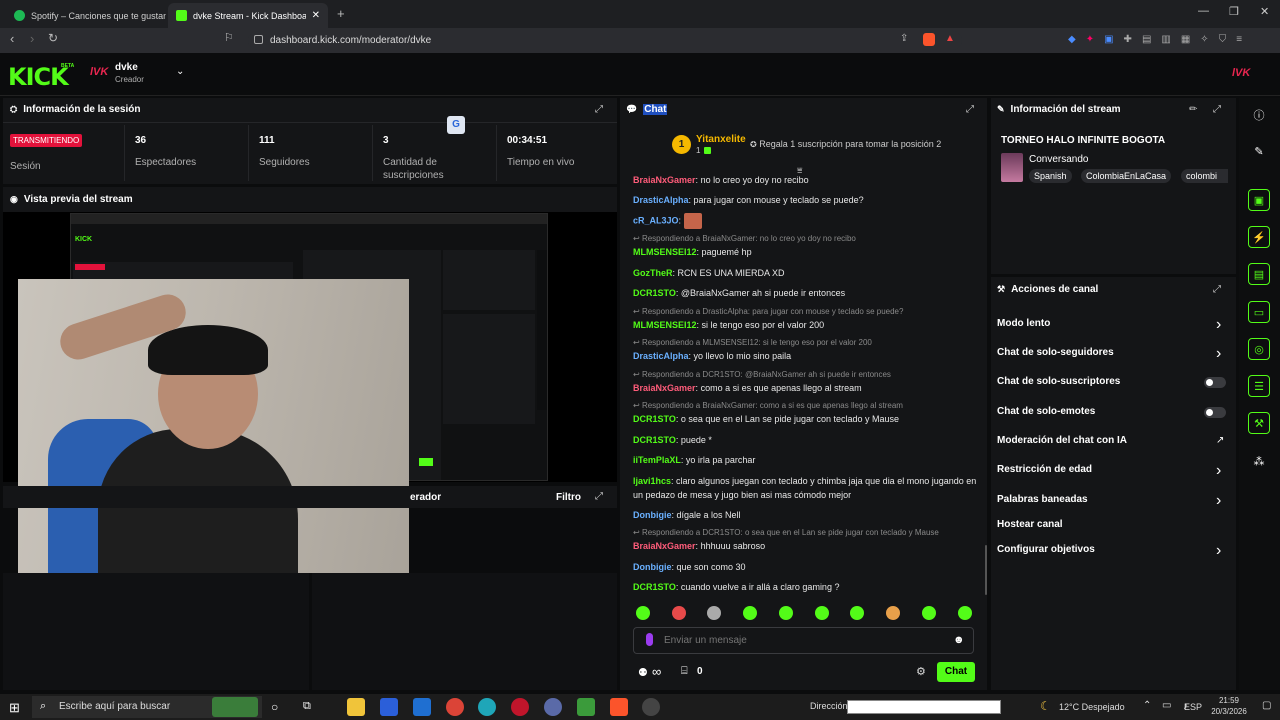  I want to click on reload-icon: ↻, so click(53, 38).